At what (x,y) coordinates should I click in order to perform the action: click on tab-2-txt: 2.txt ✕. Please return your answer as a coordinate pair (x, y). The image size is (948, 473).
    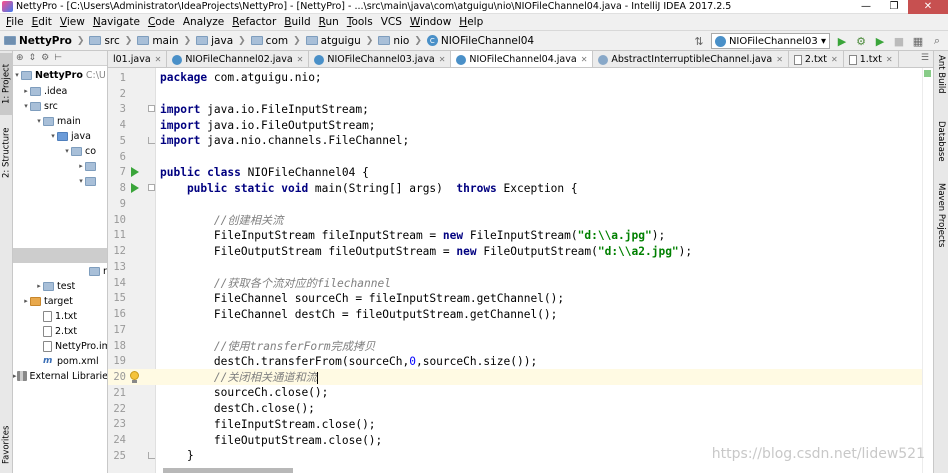
    Looking at the image, I should click on (816, 59).